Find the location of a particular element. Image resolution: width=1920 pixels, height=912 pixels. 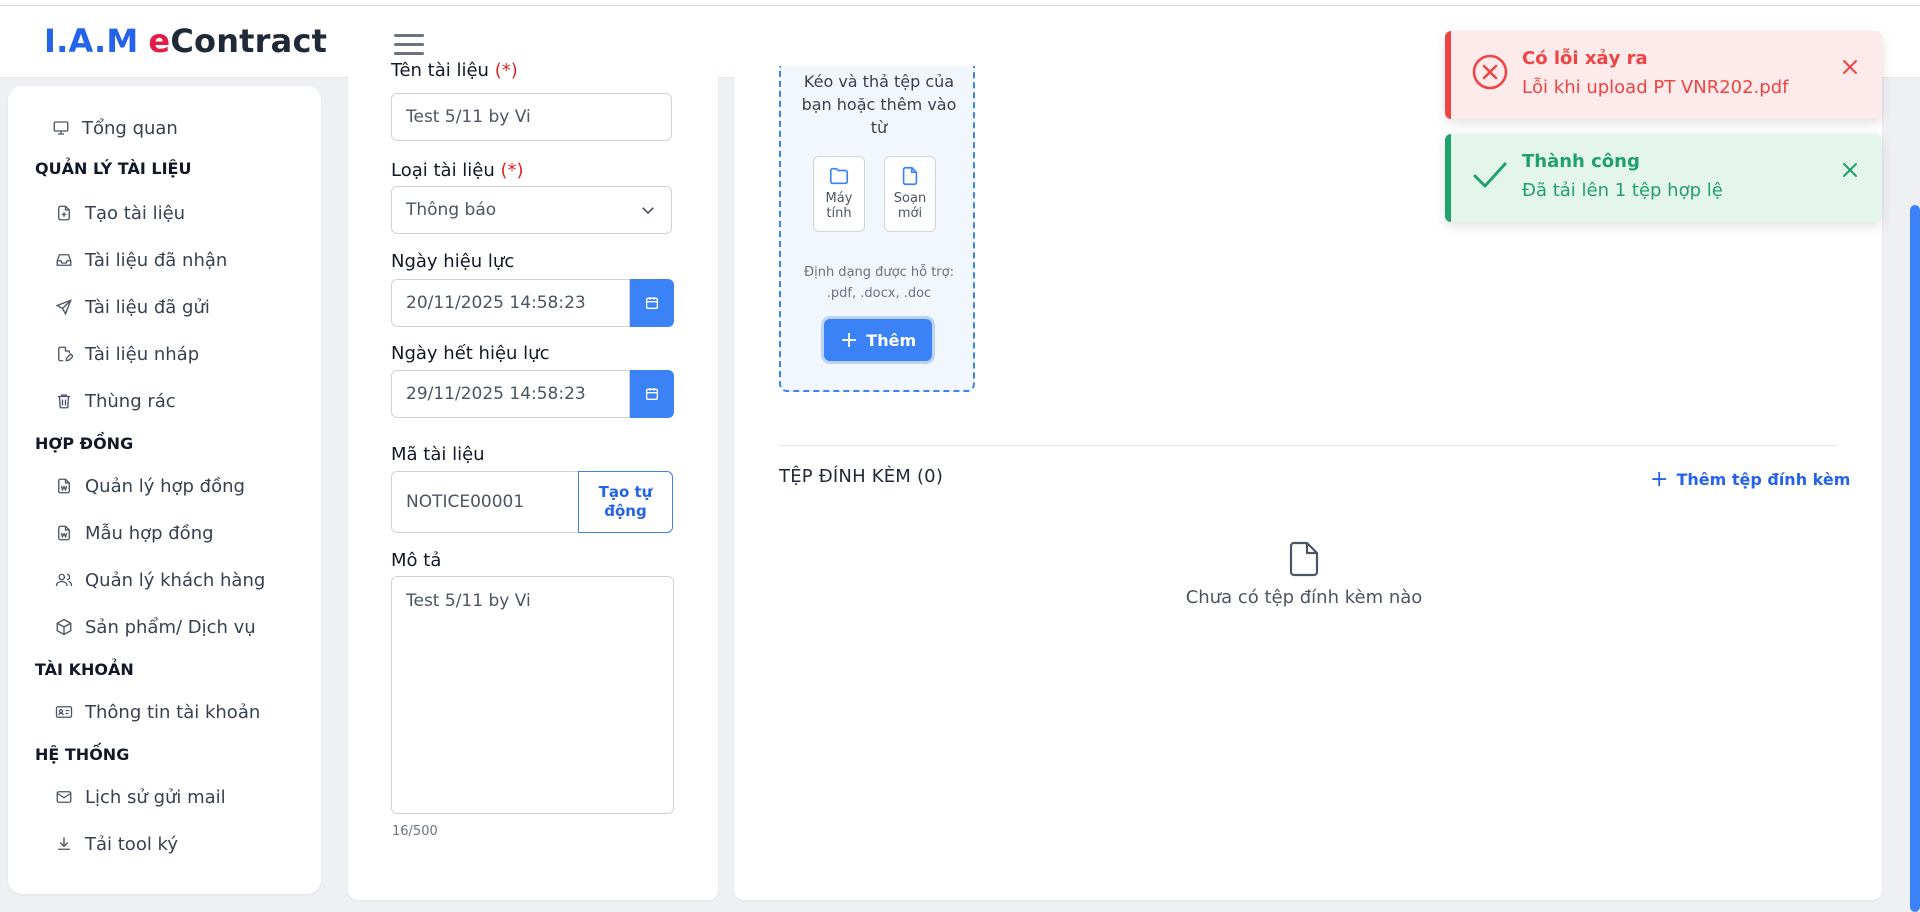

sidebar-item-overview: Tổng quan is located at coordinates (115, 128).